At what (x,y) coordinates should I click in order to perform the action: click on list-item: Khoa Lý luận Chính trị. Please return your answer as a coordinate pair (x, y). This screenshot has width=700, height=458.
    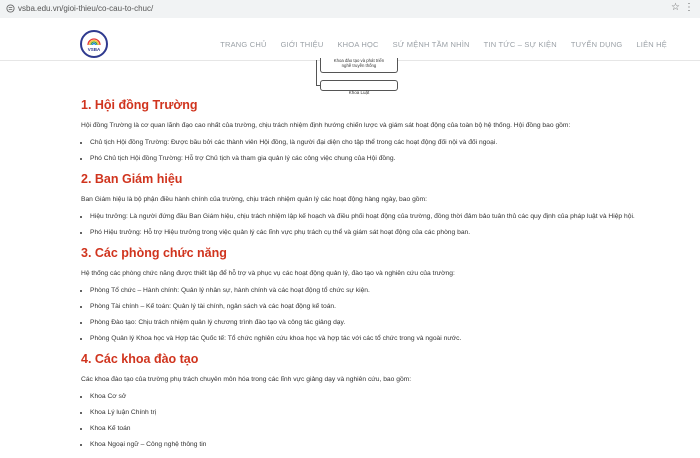
    Looking at the image, I should click on (365, 412).